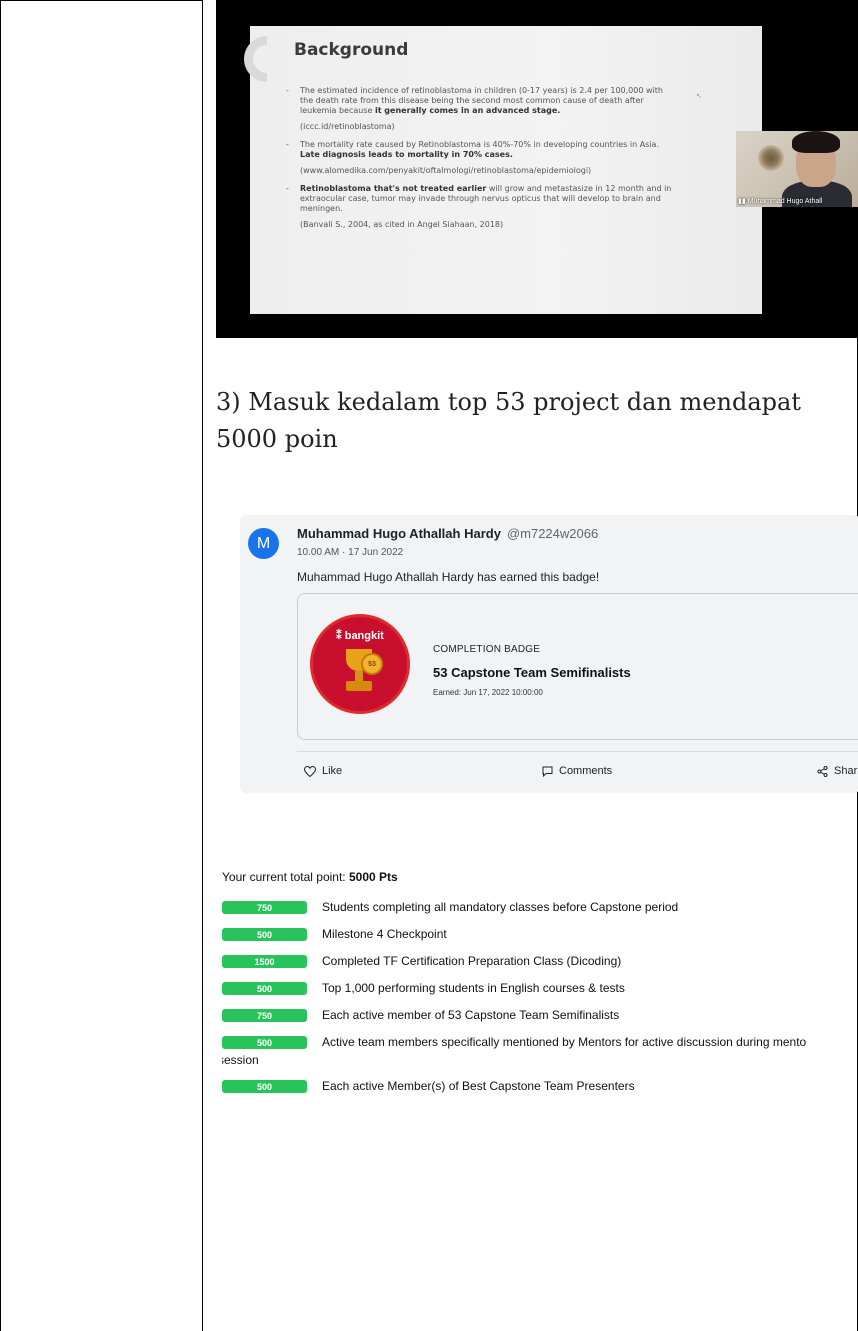 Image resolution: width=858 pixels, height=1331 pixels. I want to click on share-button: Shar, so click(837, 771).